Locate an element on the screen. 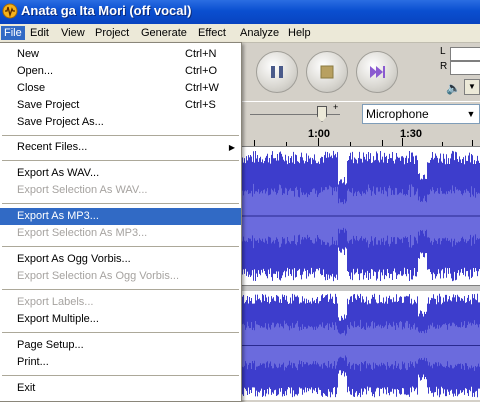  menu-item-save-project: Save Project Ctrl+S is located at coordinates (120, 105).